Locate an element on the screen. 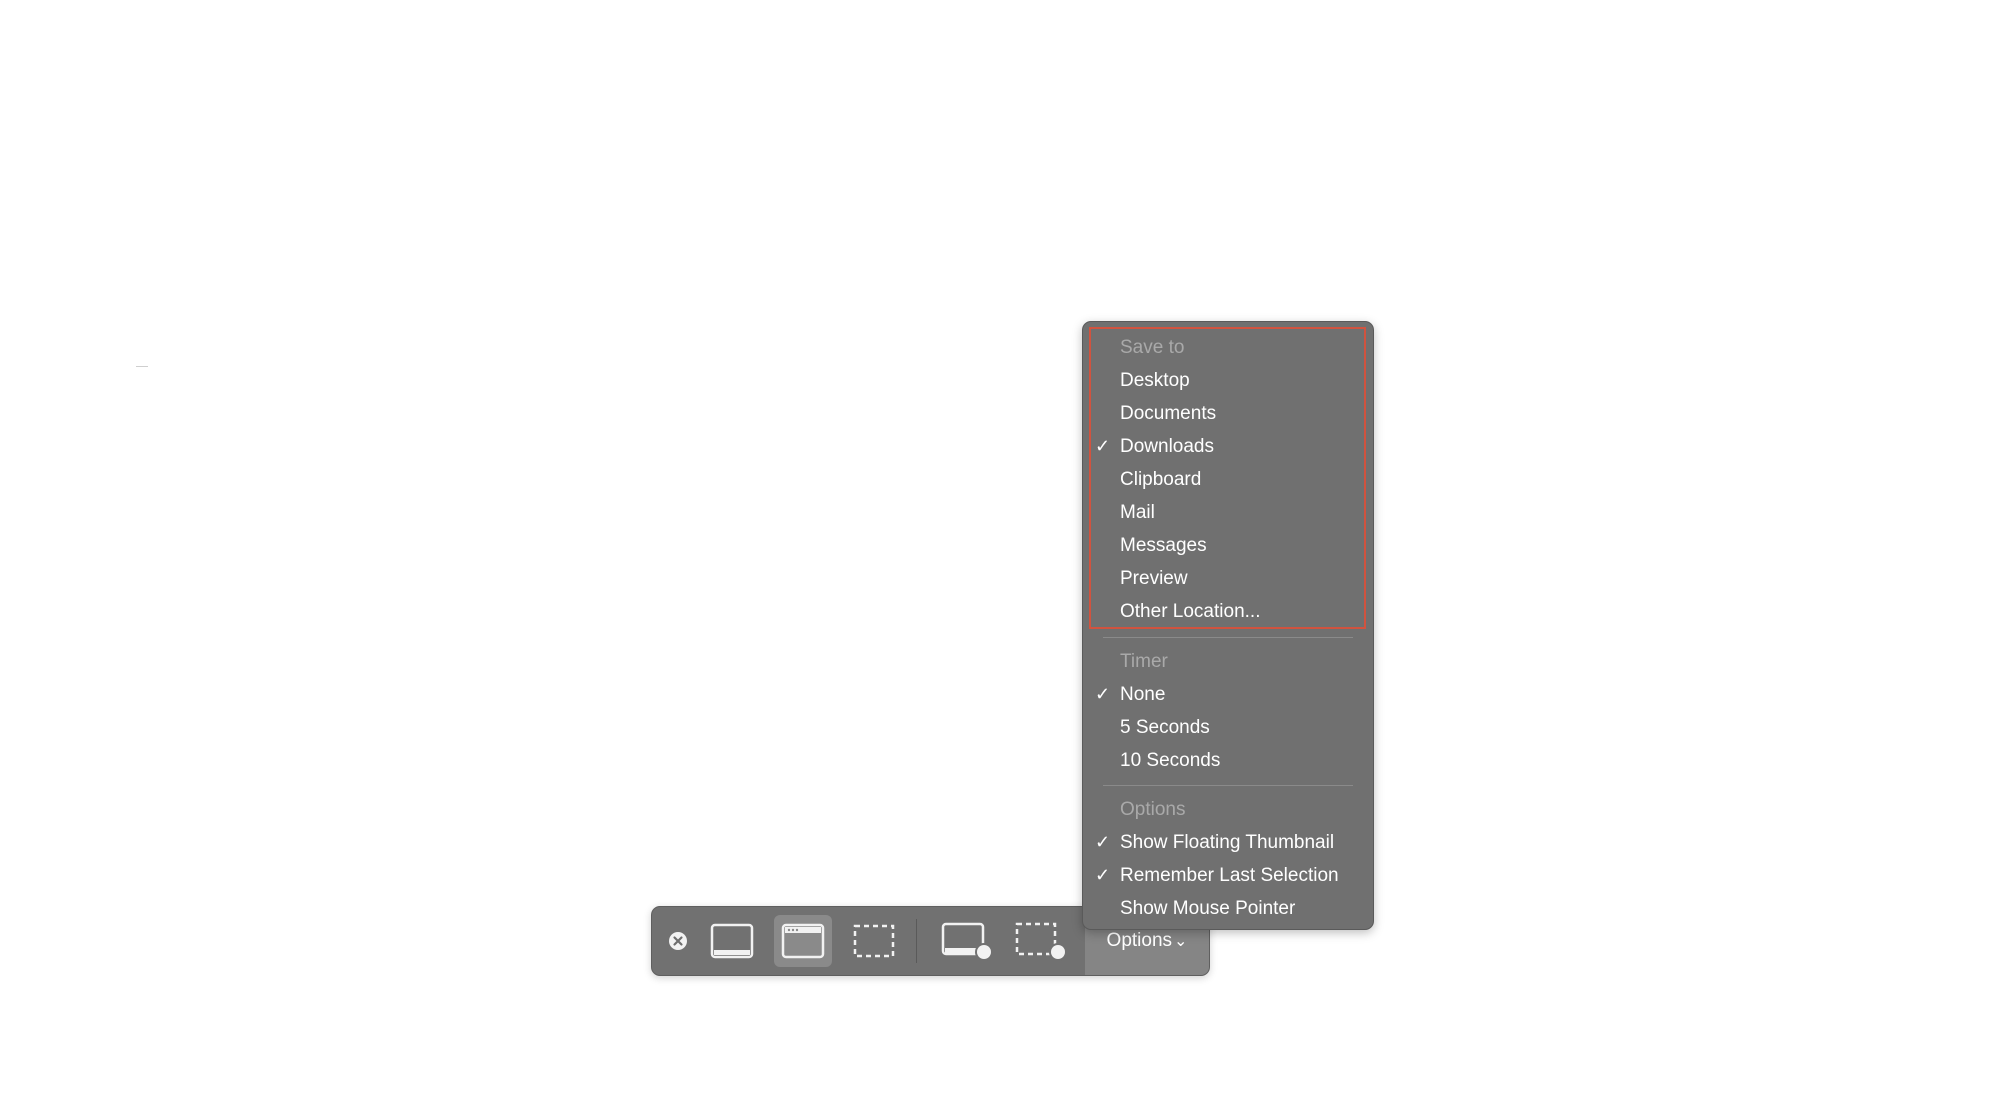 The width and height of the screenshot is (2000, 1106). capture-selected-portion-button is located at coordinates (874, 941).